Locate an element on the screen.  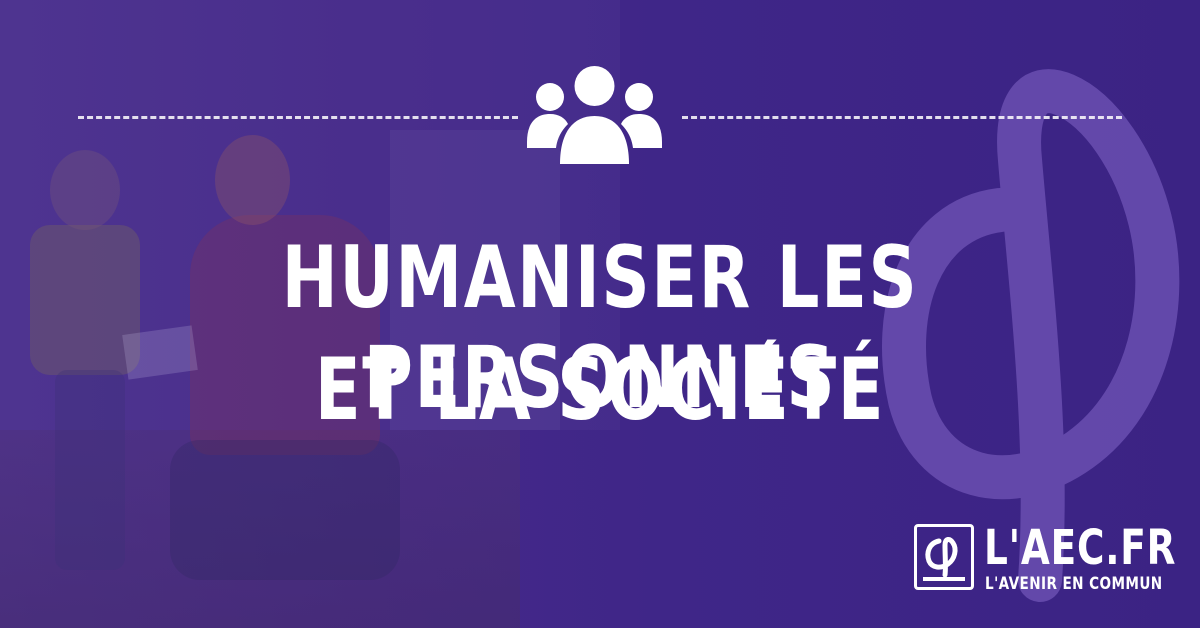
brand-tagline: L'AVENIR EN COMMUN is located at coordinates (1074, 584).